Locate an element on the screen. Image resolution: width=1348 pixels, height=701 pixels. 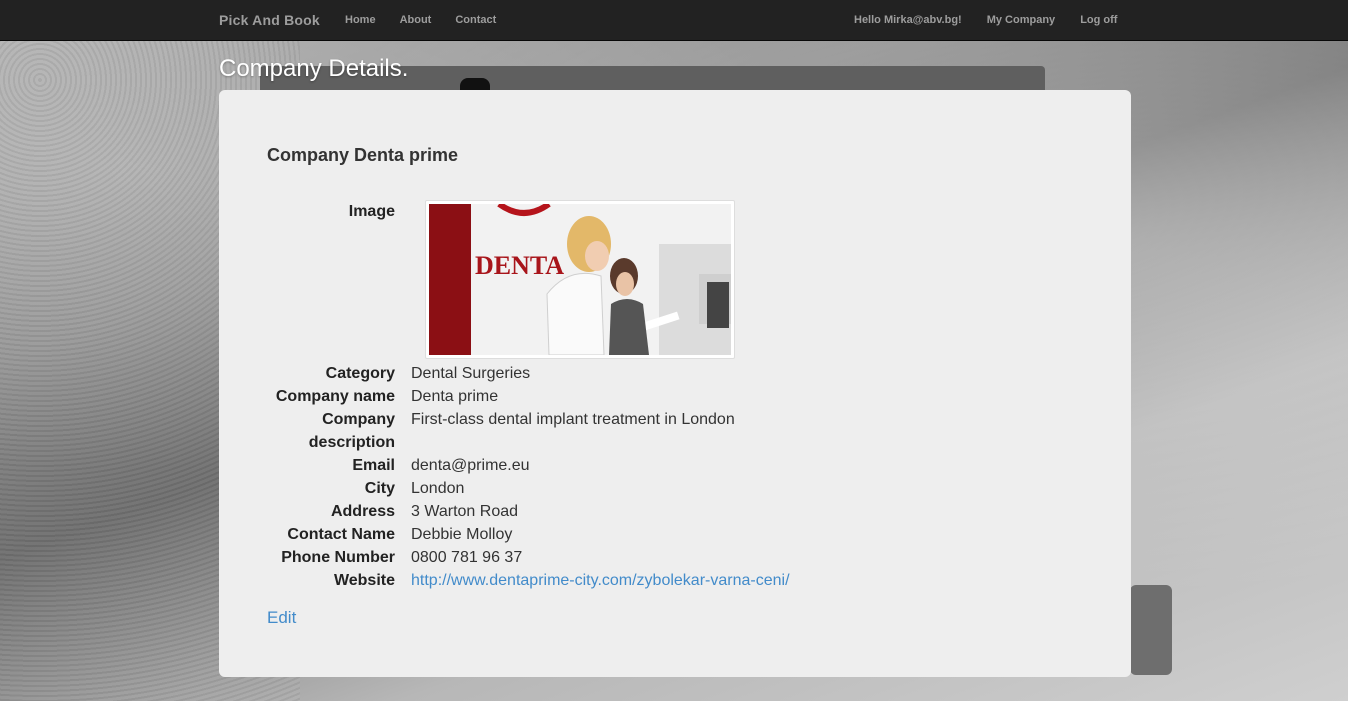
nav-left: Home About Contact is located at coordinates (420, 20).